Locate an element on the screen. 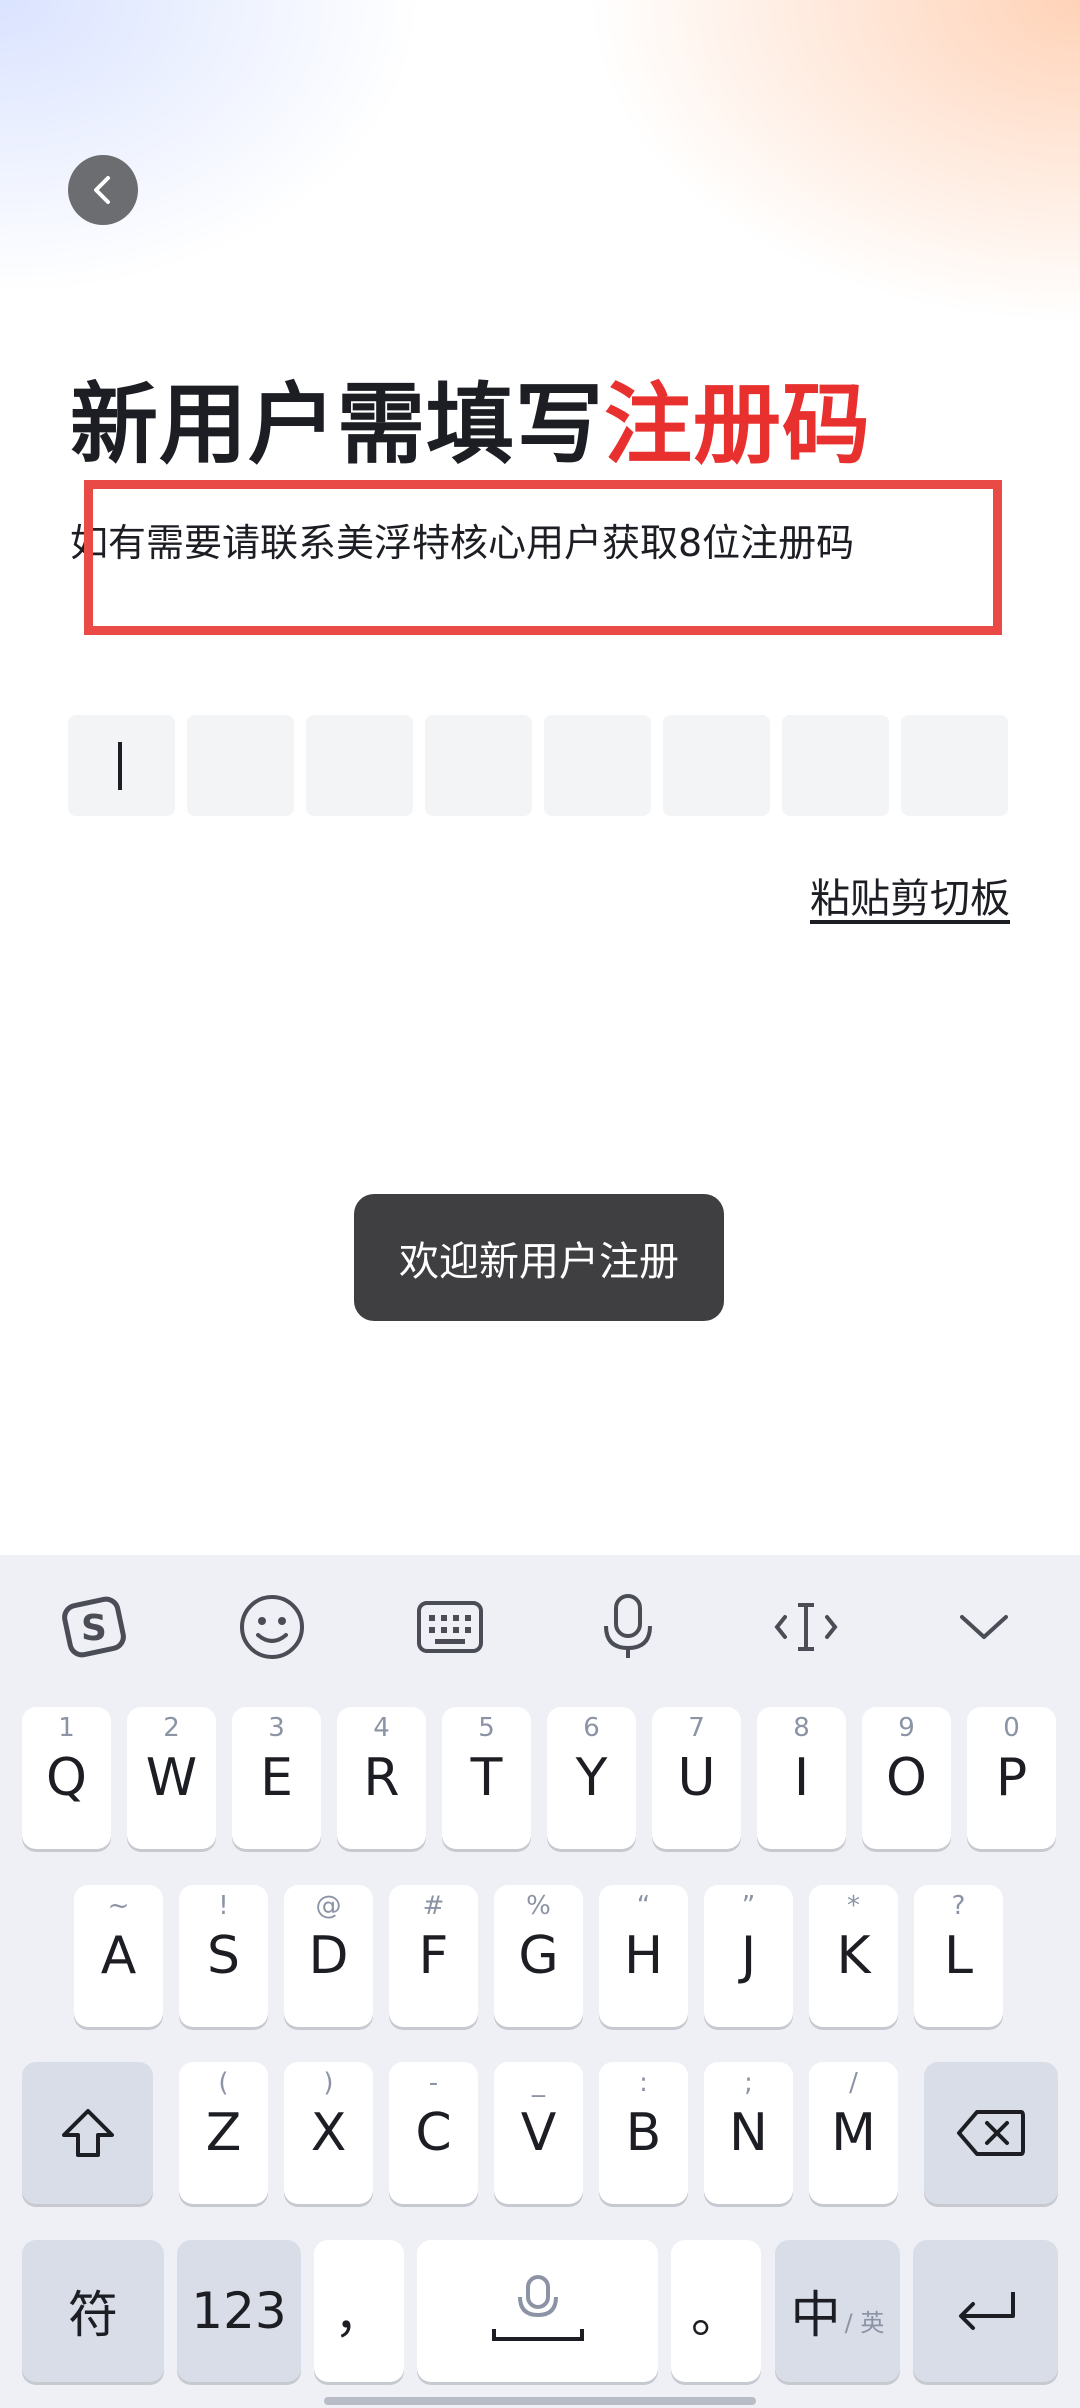 The image size is (1080, 2408). registration-code-input is located at coordinates (538, 765).